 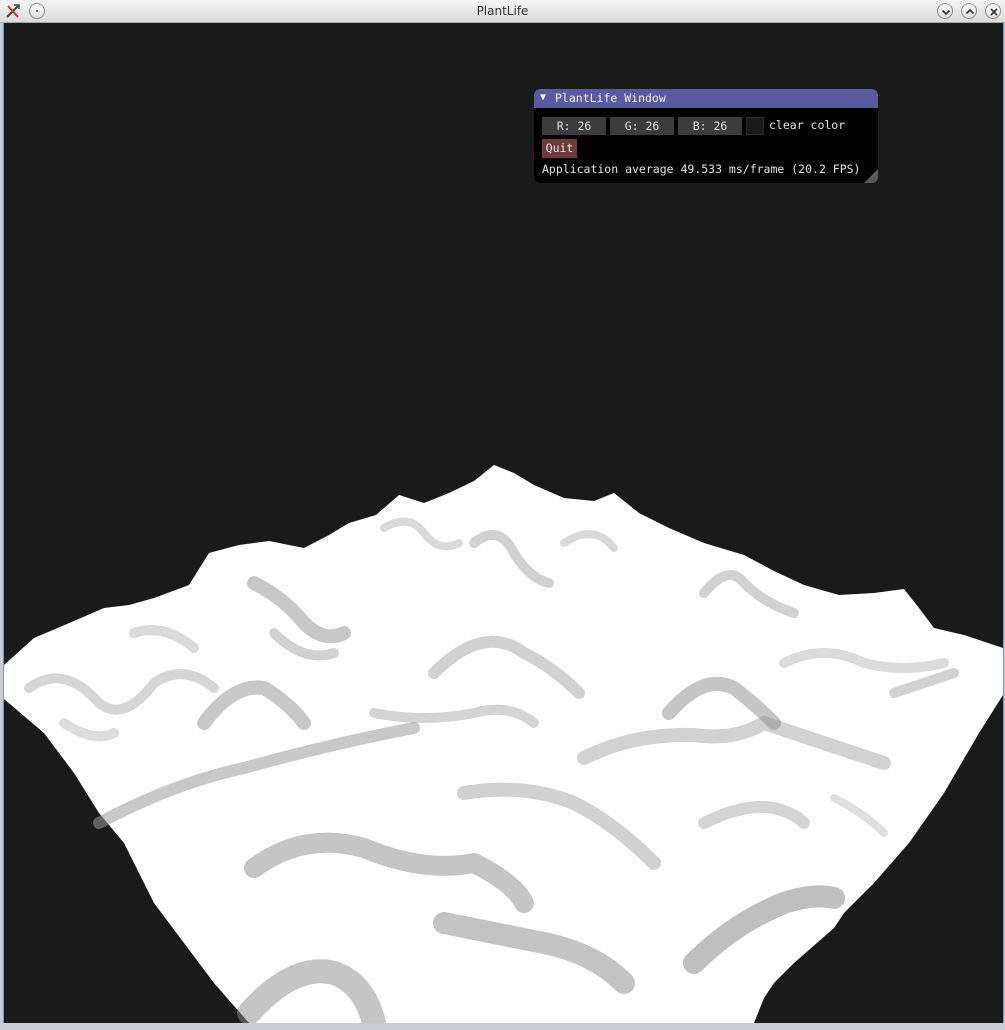 What do you see at coordinates (807, 125) in the screenshot?
I see `clear-color-label: clear color` at bounding box center [807, 125].